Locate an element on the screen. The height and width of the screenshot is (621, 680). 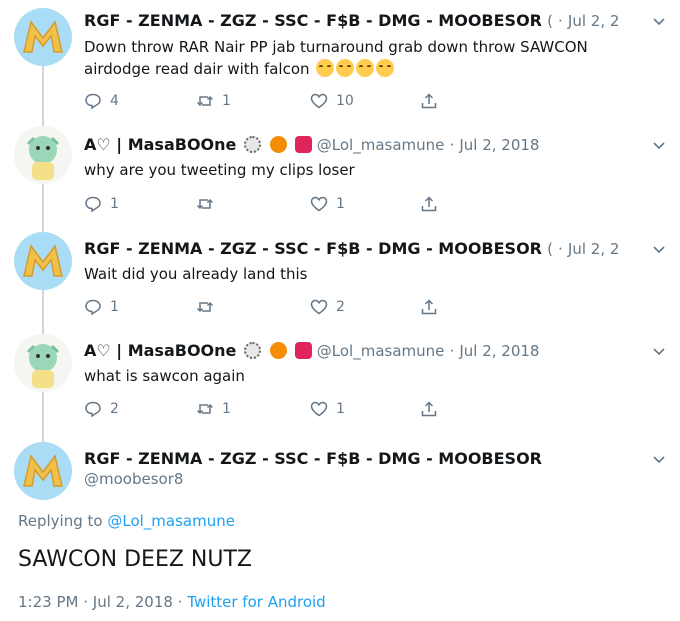
tweet-actions: 1 1 is located at coordinates (274, 204).